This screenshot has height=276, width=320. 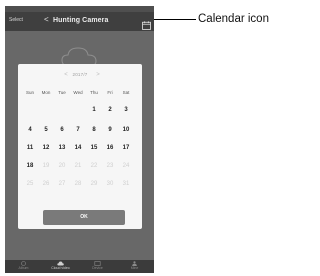 What do you see at coordinates (46, 166) in the screenshot?
I see `calendar-day-disabled: 19` at bounding box center [46, 166].